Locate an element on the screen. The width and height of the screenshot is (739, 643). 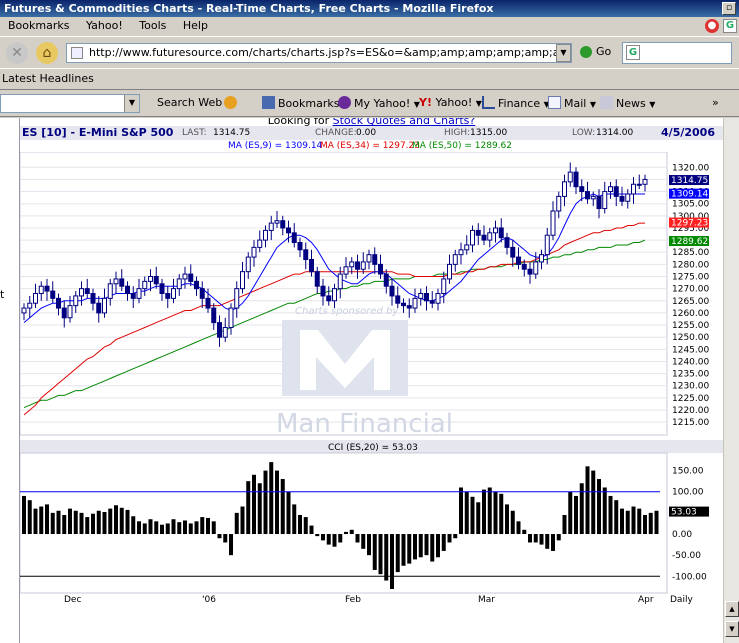
sponsor-logo-text: Man Financial is located at coordinates (364, 424).